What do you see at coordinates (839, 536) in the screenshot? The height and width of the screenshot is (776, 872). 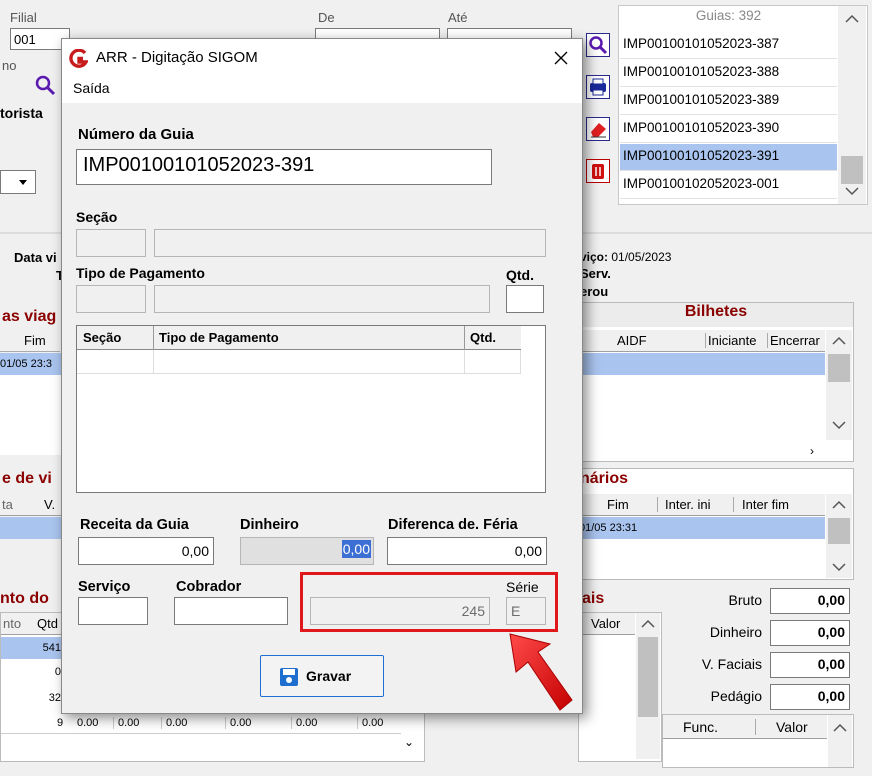 I see `narios-scrollbar` at bounding box center [839, 536].